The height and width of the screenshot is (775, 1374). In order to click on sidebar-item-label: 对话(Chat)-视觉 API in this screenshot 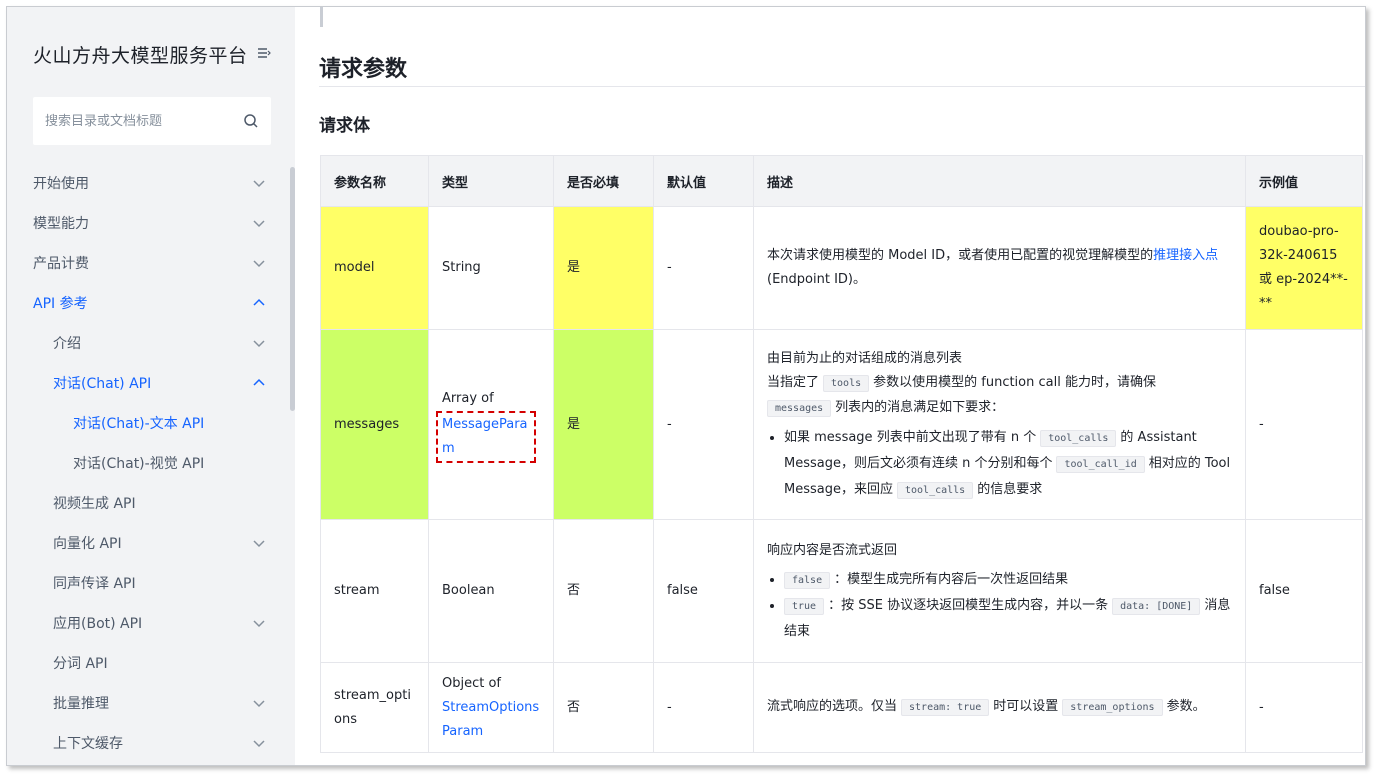, I will do `click(139, 464)`.